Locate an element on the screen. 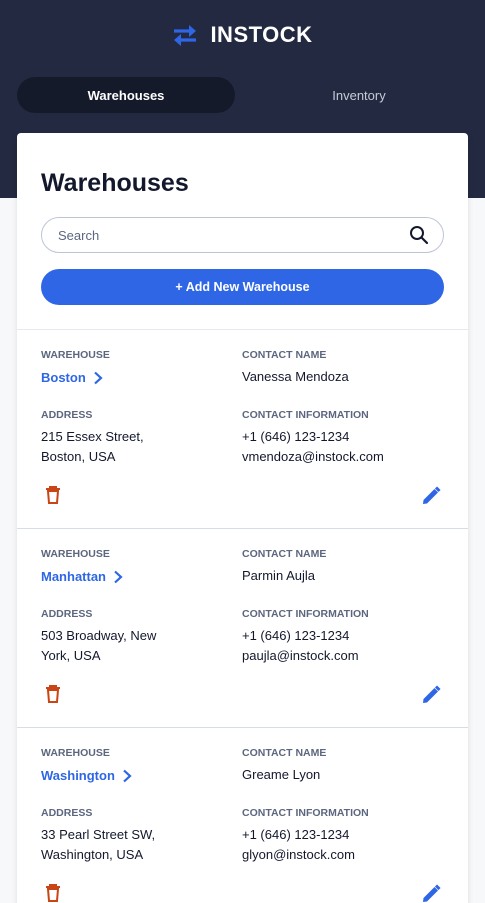 Image resolution: width=485 pixels, height=903 pixels. contact-name: Vanessa Mendoza is located at coordinates (295, 376).